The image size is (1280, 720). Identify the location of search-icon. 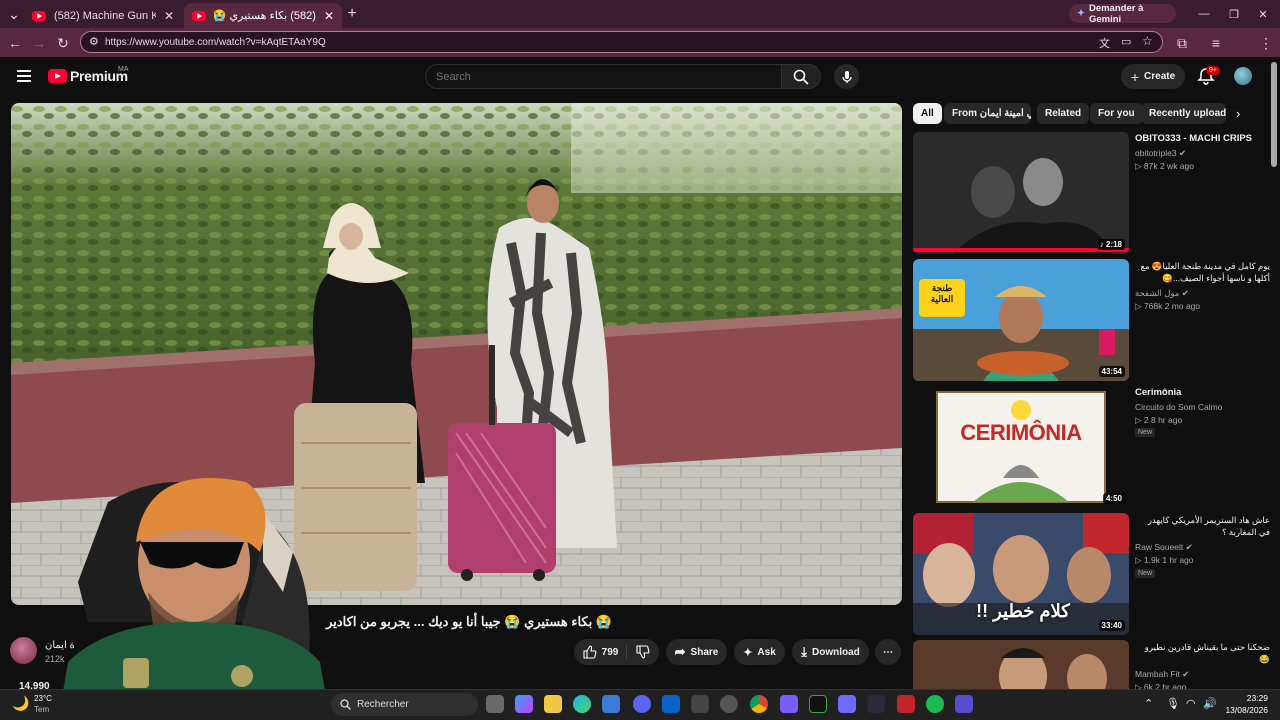
(801, 77).